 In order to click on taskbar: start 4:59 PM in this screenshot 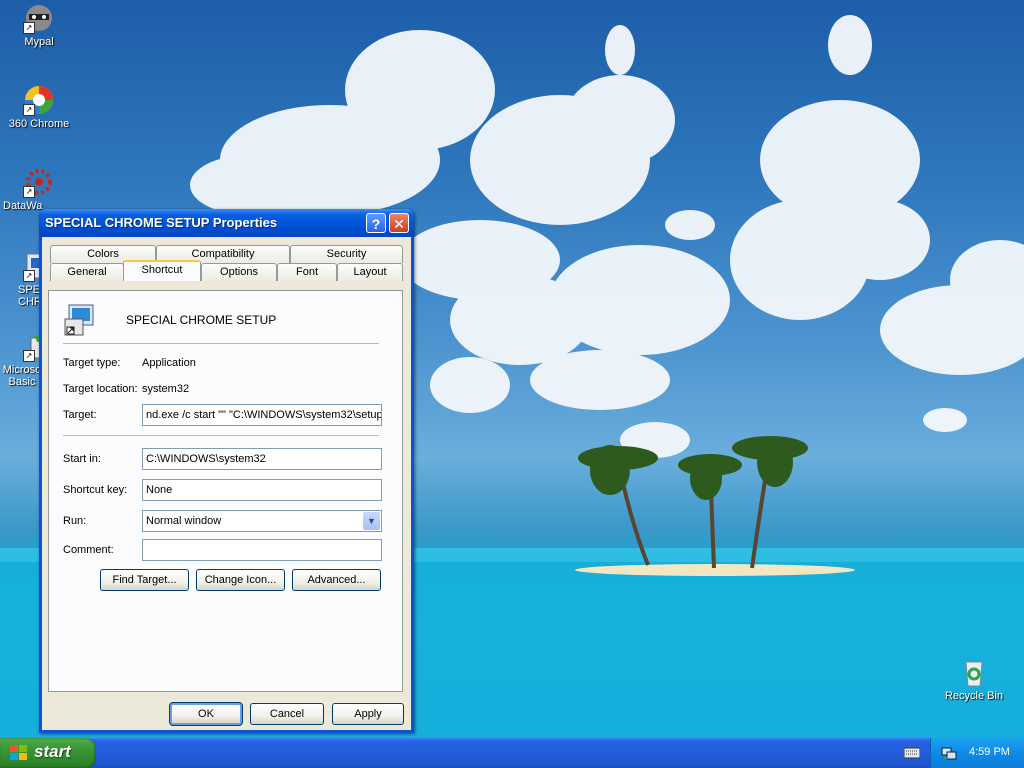, I will do `click(512, 753)`.